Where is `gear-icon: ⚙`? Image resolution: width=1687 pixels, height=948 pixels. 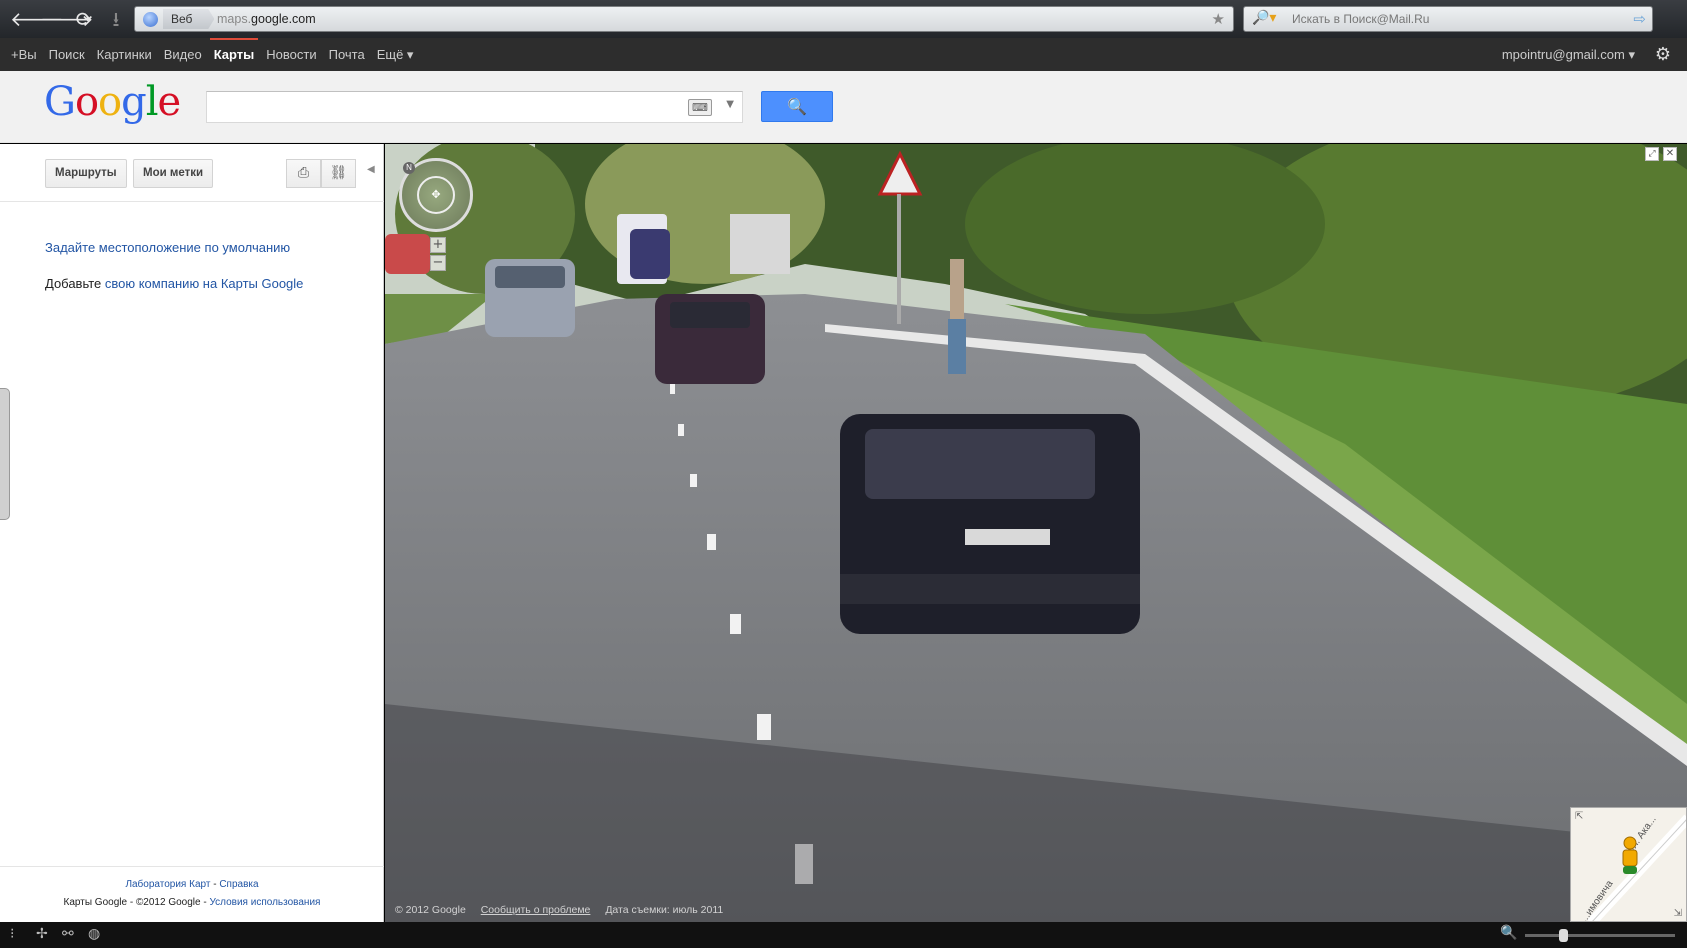 gear-icon: ⚙ is located at coordinates (1663, 54).